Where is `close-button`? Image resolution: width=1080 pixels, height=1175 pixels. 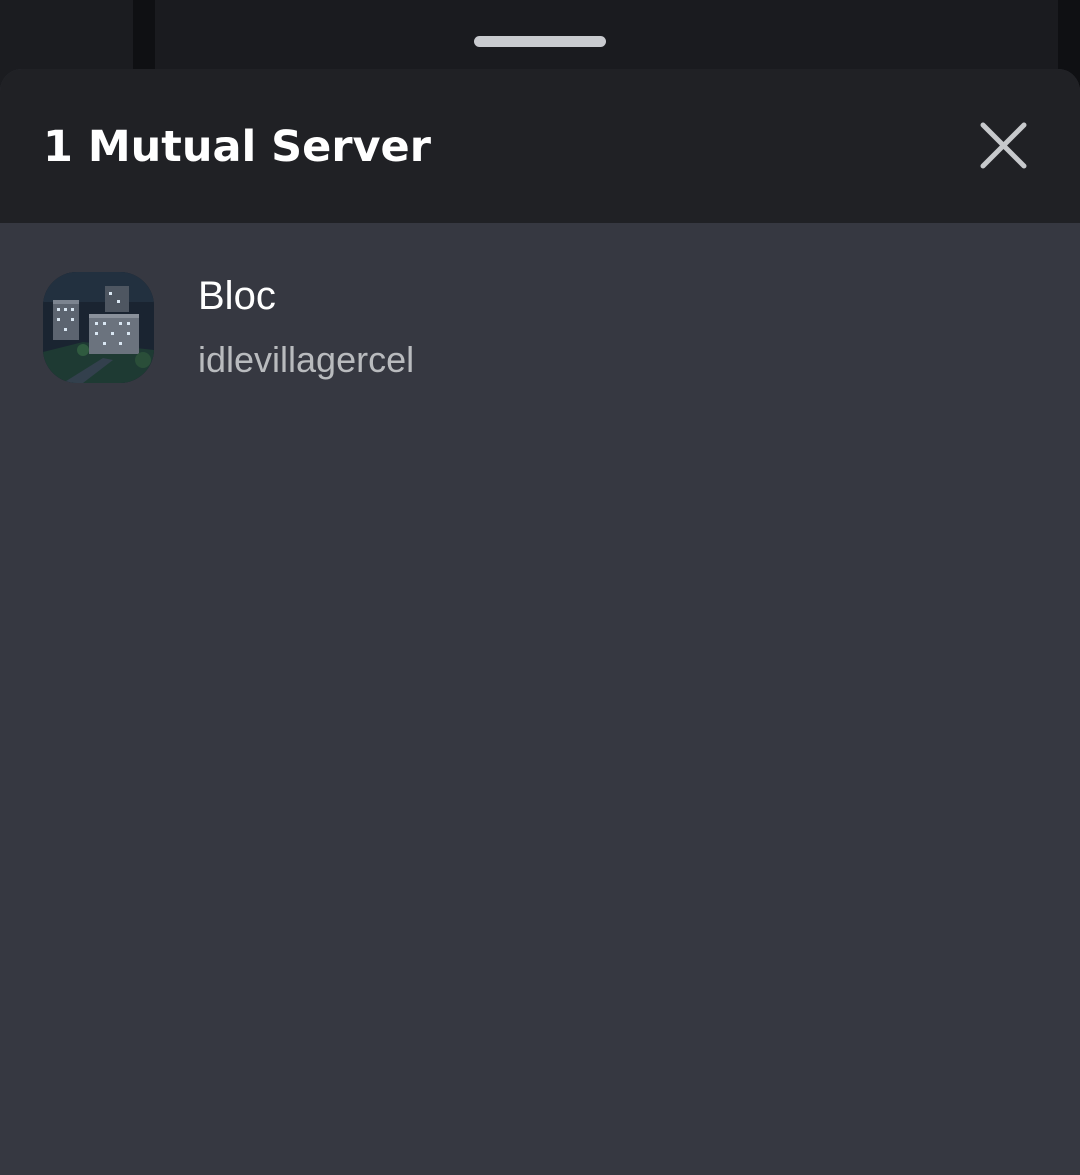 close-button is located at coordinates (1003, 148).